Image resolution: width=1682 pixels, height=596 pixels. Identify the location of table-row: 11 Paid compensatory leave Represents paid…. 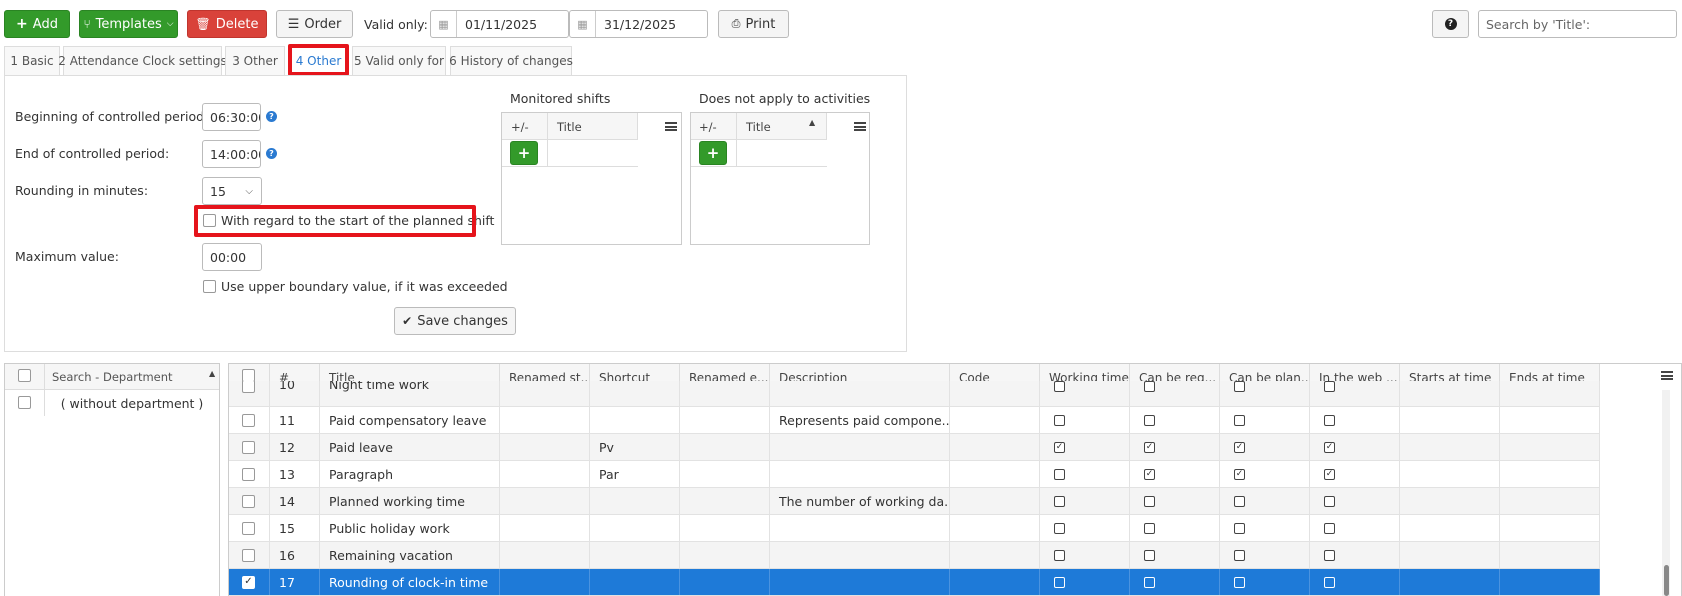
(914, 420).